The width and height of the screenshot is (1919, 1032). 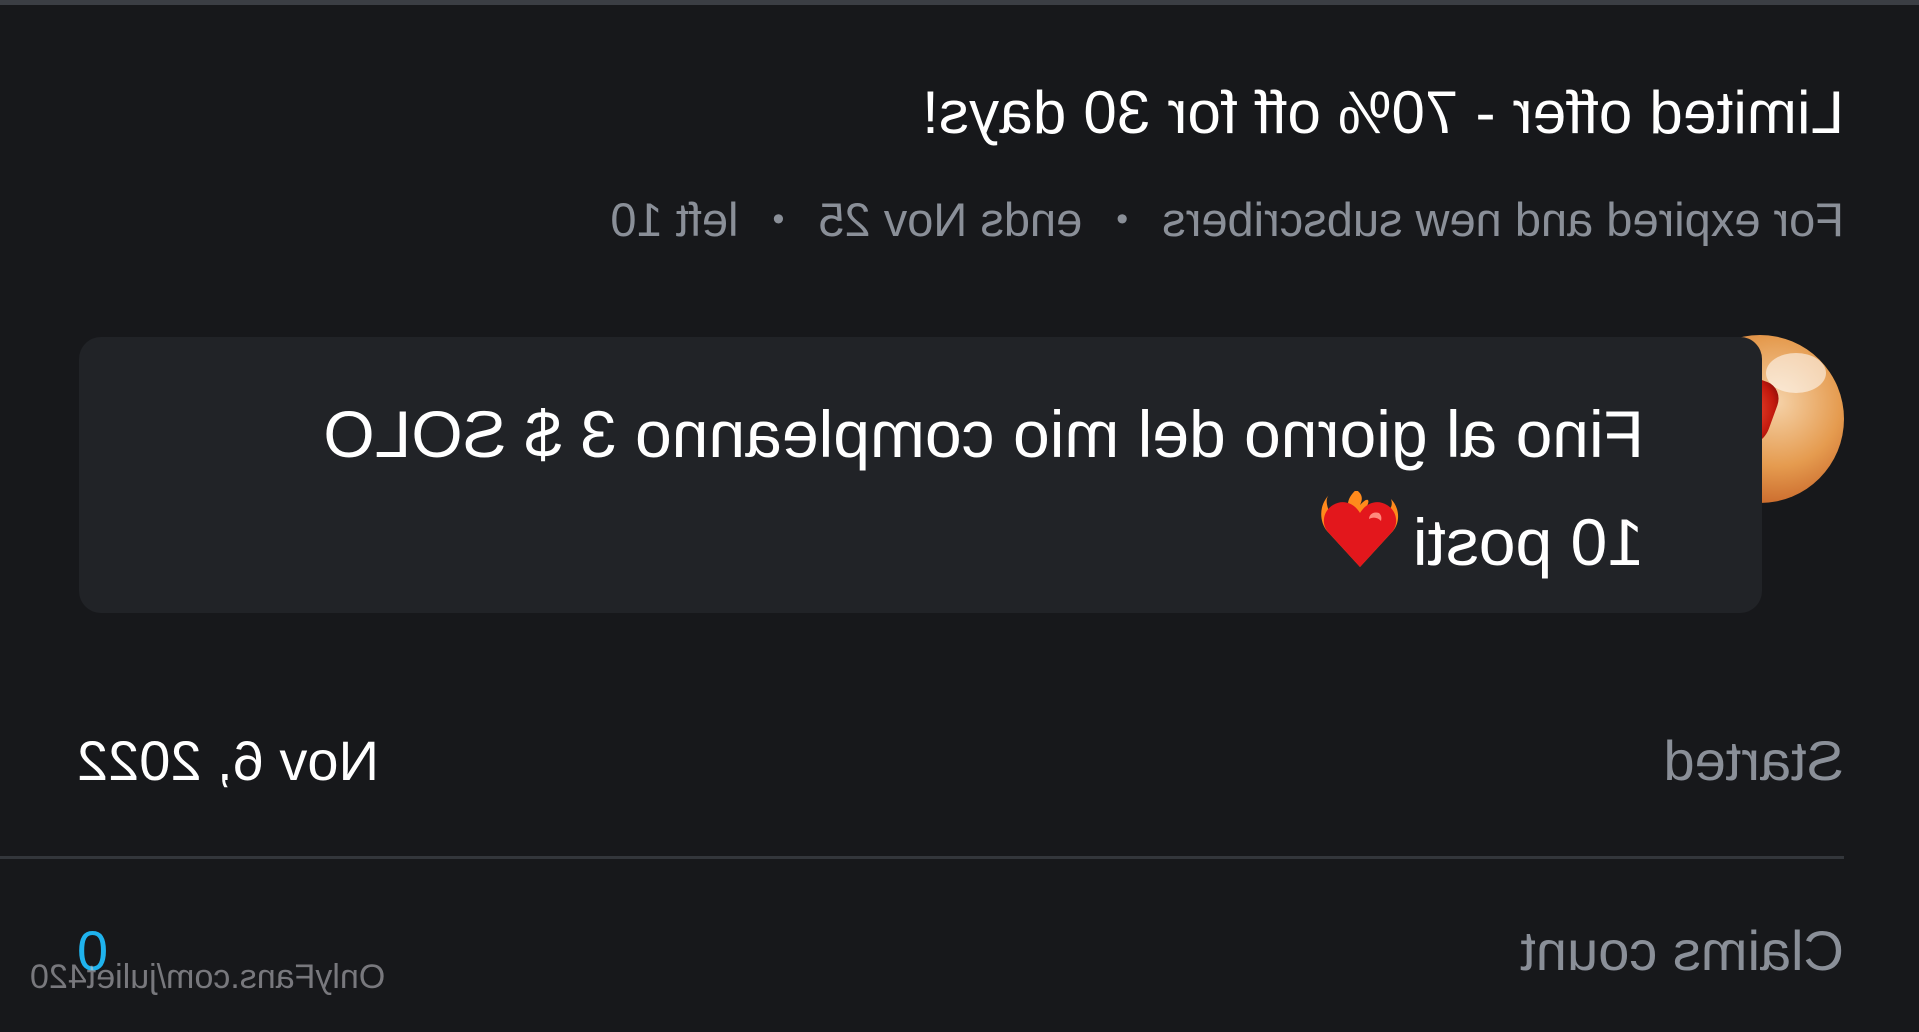 I want to click on message-line-2: 10 posti, so click(x=1528, y=542).